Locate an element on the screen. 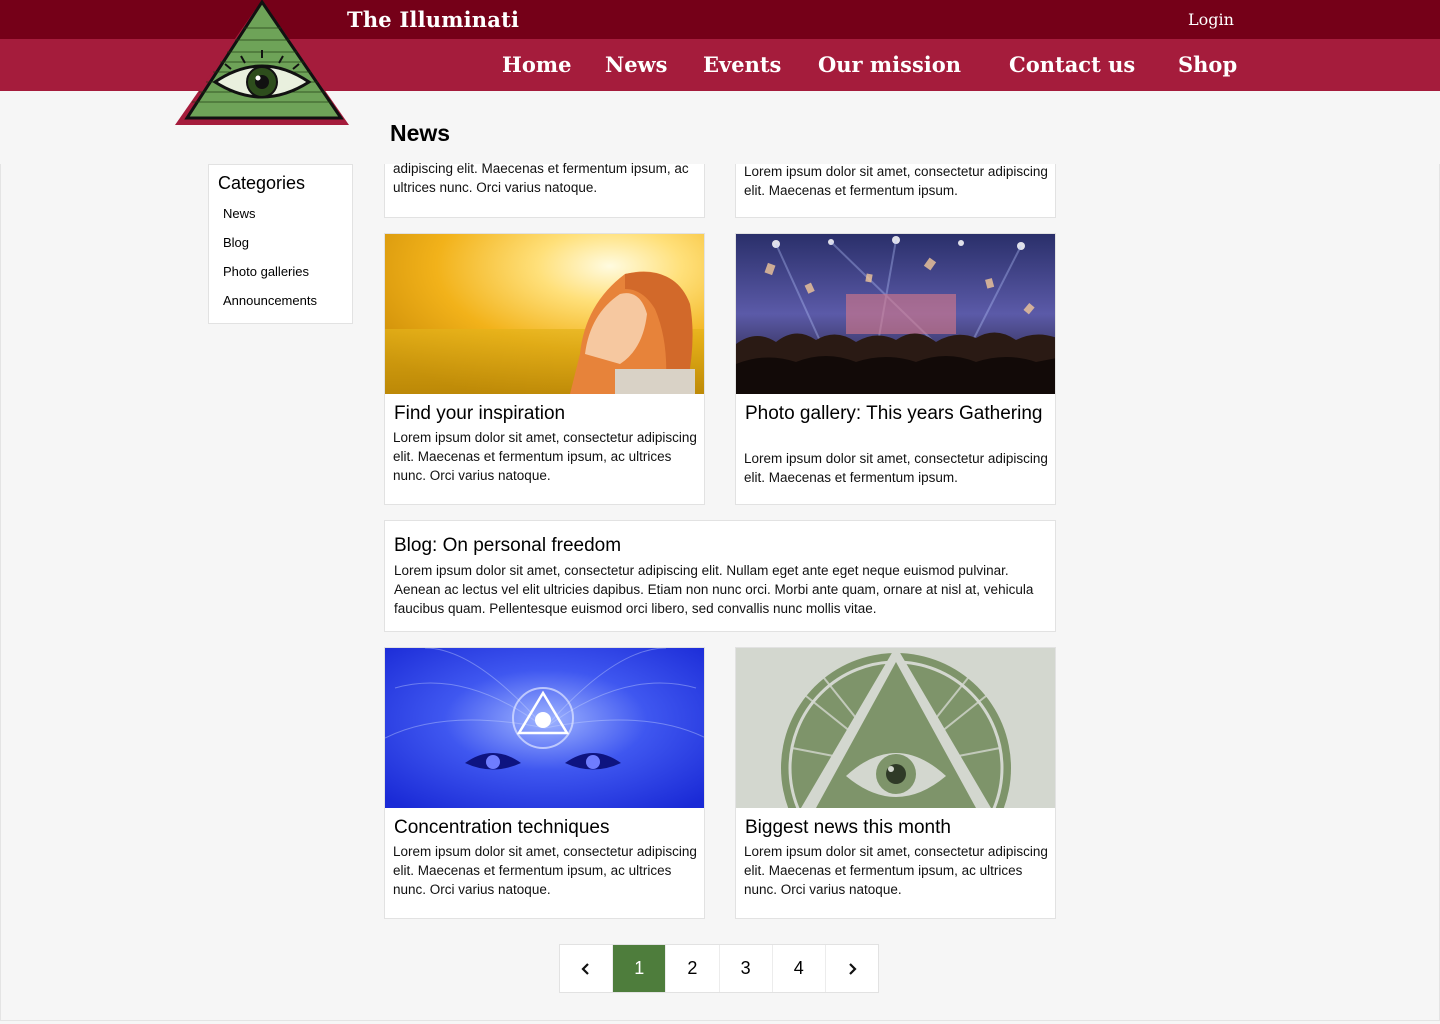  illuminati-logo is located at coordinates (262, 63).